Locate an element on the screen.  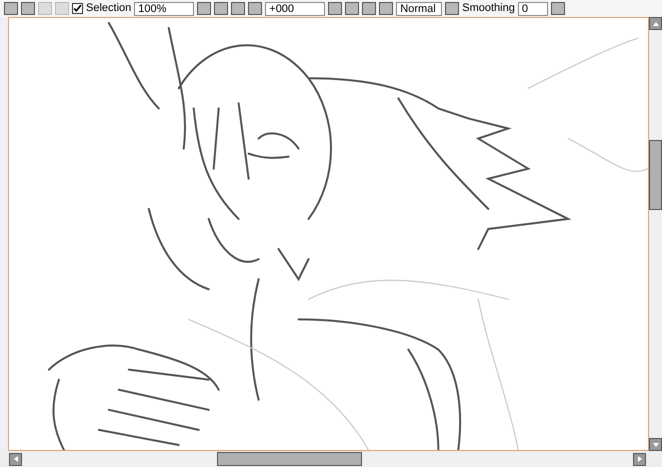
scroll-down-button is located at coordinates (655, 444).